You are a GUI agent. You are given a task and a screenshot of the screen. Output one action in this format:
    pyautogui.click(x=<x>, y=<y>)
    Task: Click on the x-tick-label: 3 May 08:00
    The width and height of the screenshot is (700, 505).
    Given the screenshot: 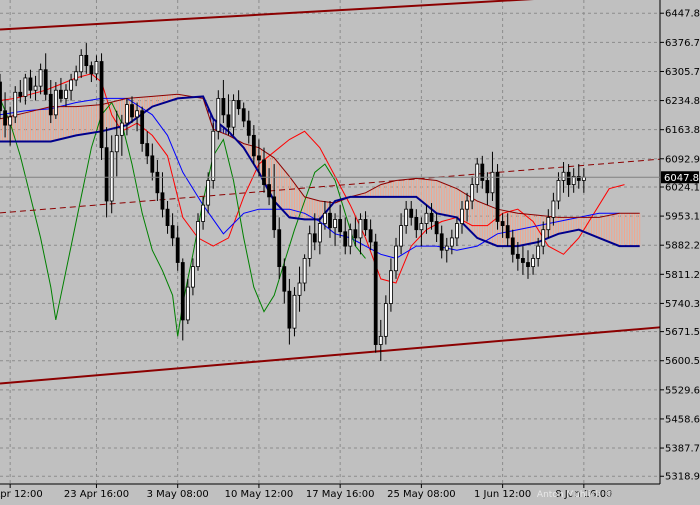 What is the action you would take?
    pyautogui.click(x=178, y=494)
    